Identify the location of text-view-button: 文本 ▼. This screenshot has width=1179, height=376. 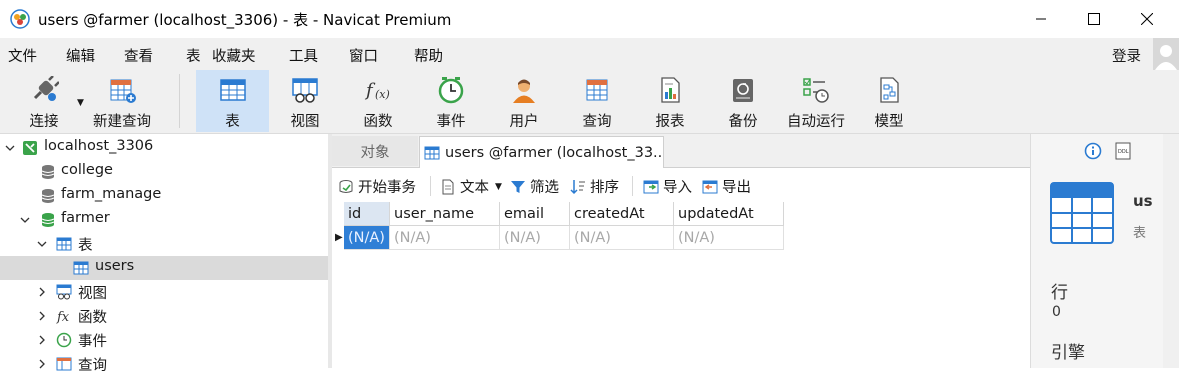
(471, 186).